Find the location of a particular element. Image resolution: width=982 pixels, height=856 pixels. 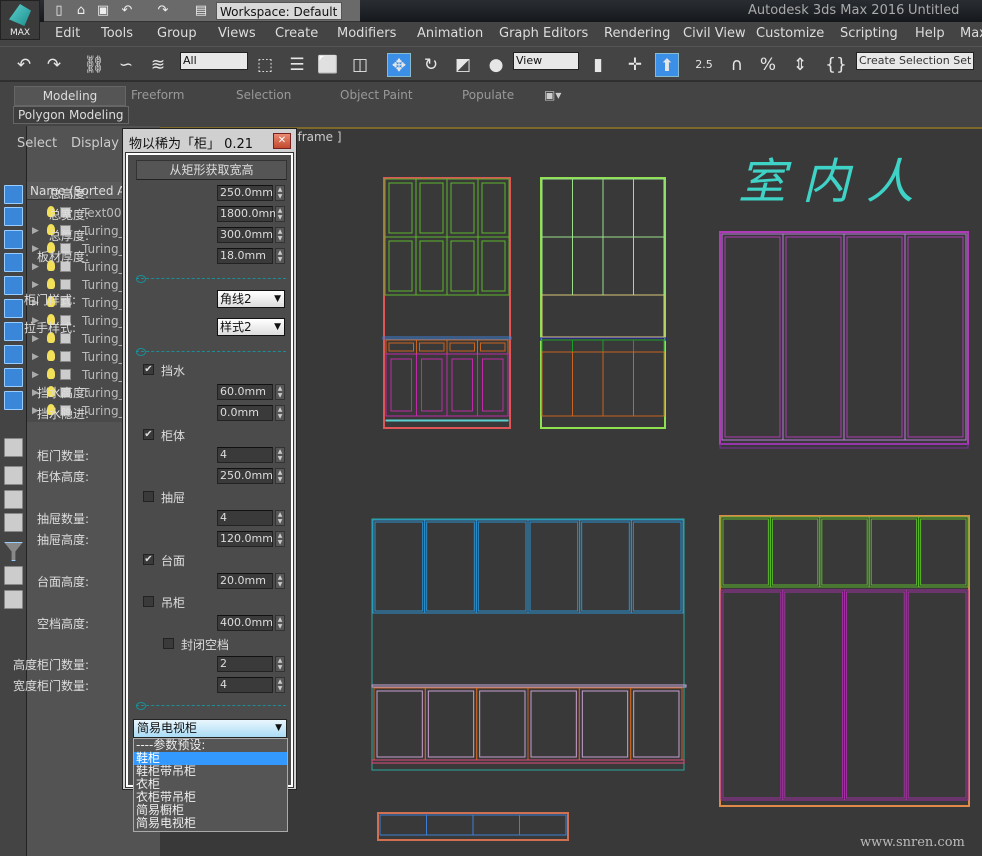

top-height-spinner: ▲ ▼ is located at coordinates (280, 581).